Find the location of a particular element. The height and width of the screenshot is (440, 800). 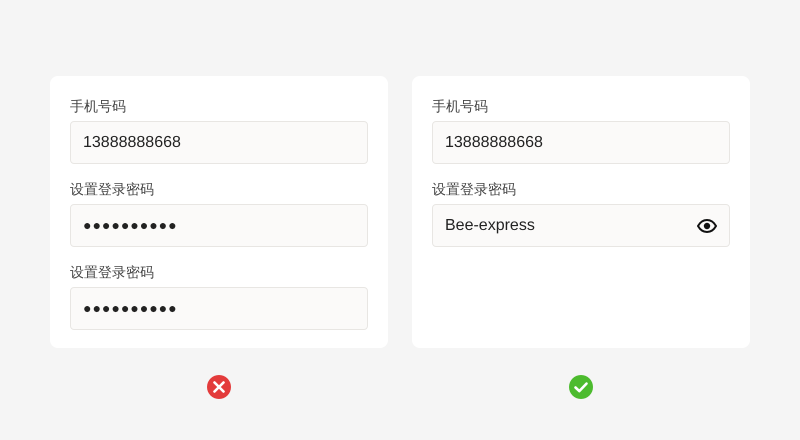

input-field: Bee-express is located at coordinates (581, 225).